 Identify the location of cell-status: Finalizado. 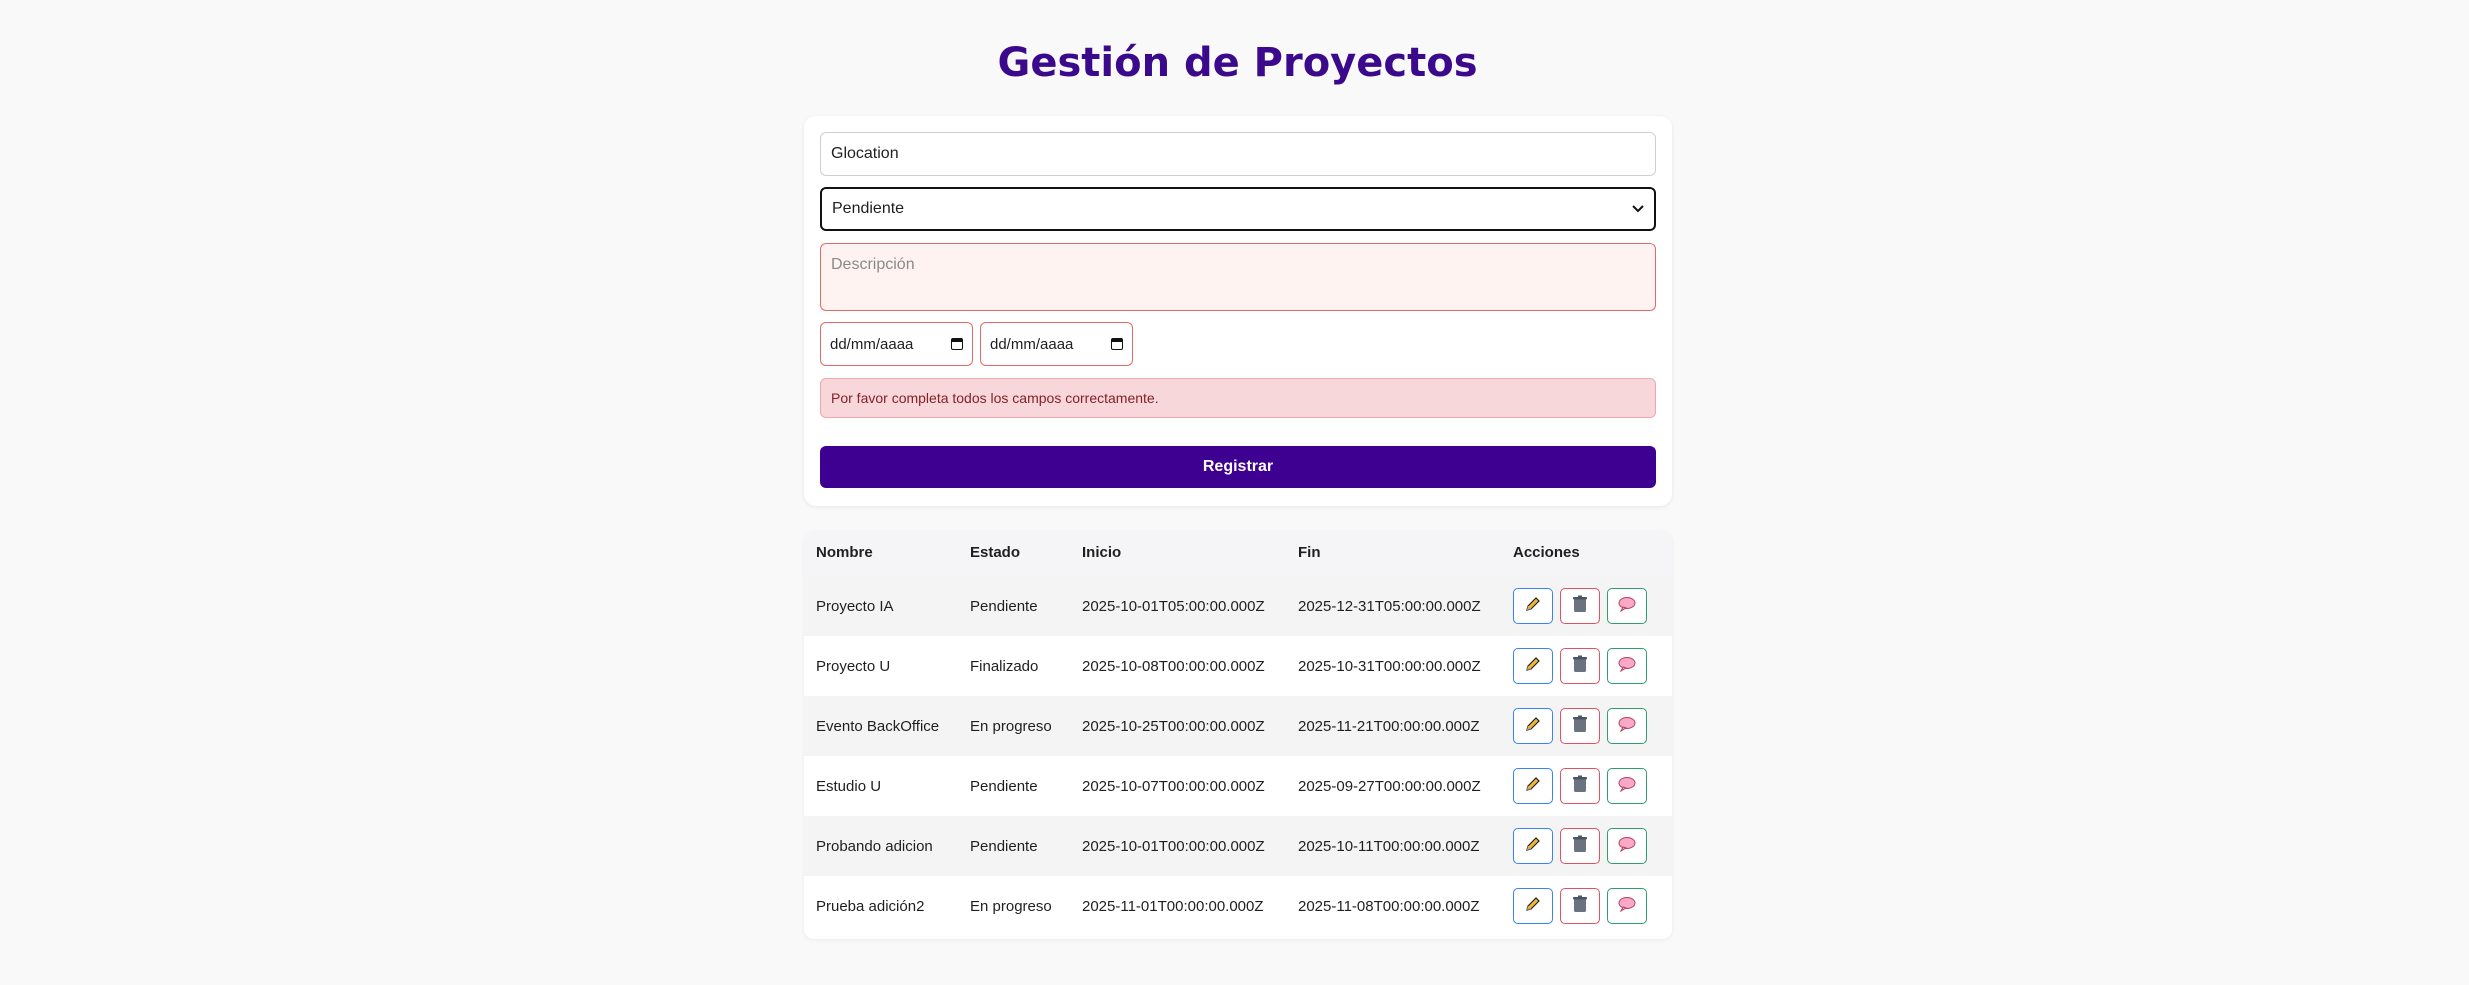
(1004, 666).